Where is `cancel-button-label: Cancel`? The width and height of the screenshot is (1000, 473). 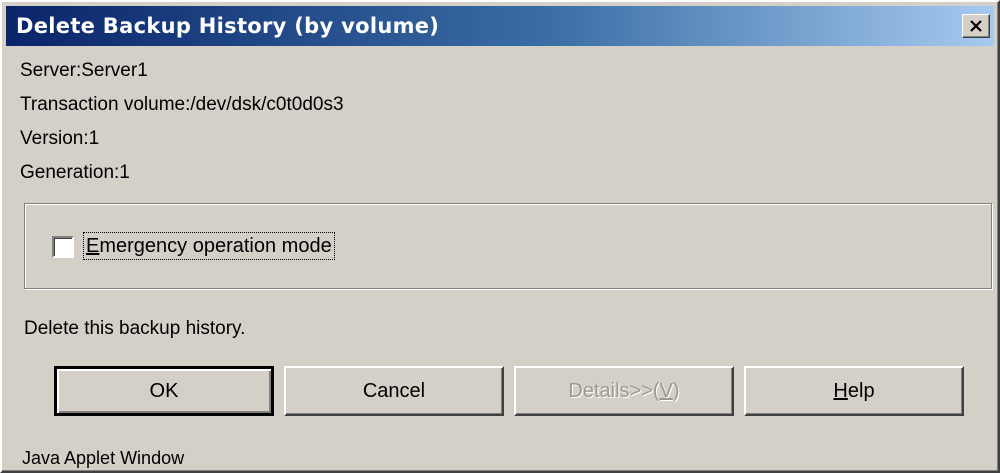 cancel-button-label: Cancel is located at coordinates (394, 390).